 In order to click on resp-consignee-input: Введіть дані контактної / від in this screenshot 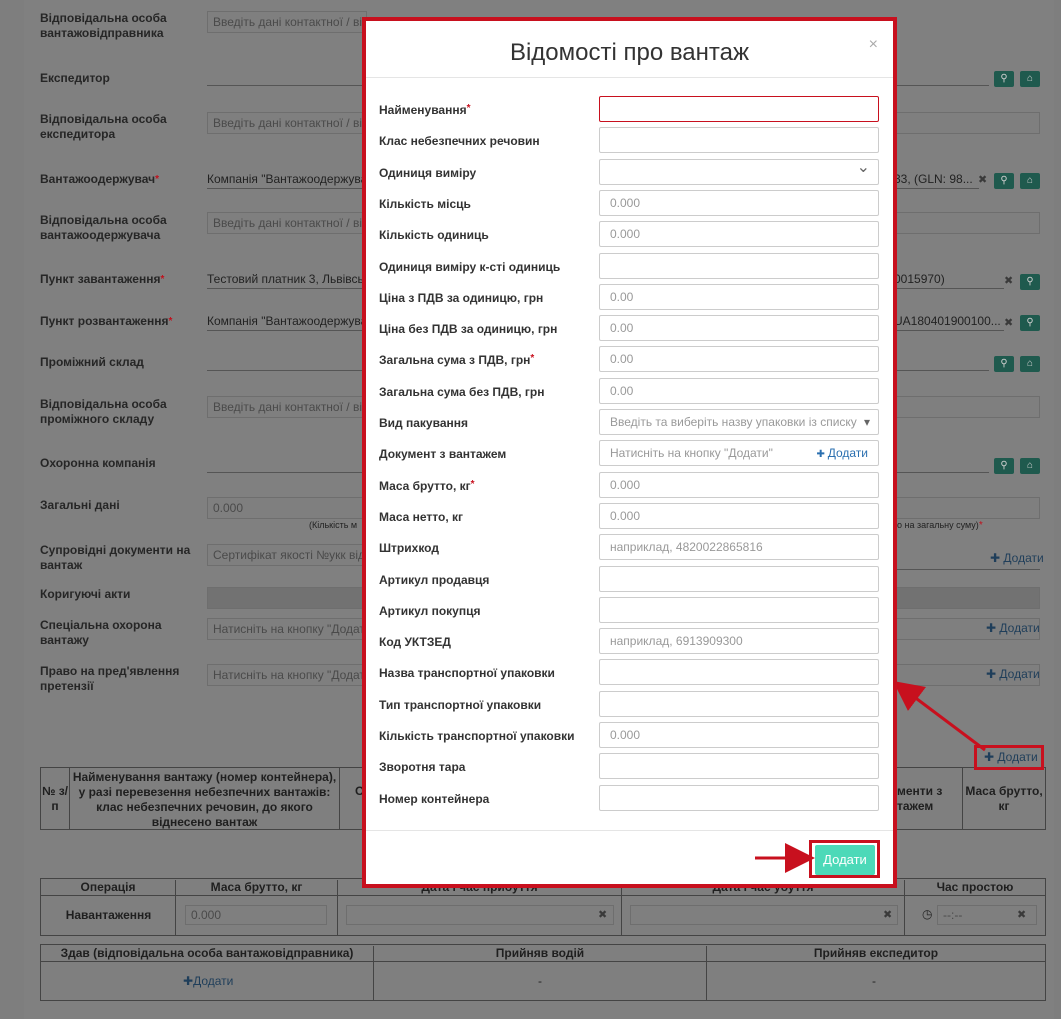, I will do `click(287, 223)`.